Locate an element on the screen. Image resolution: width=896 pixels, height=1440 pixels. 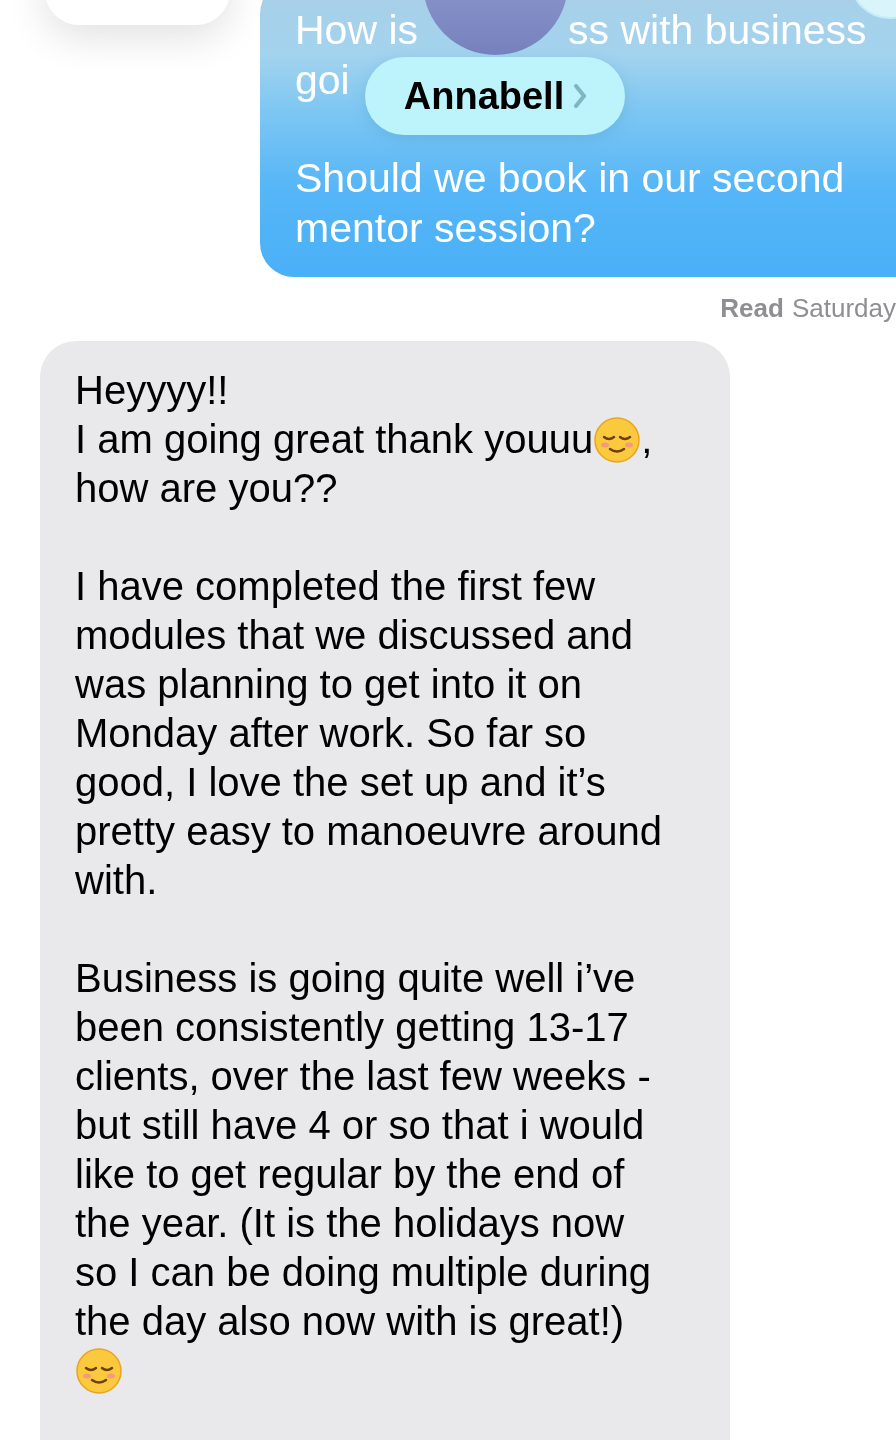
message-text: clients, over the last few weeks - is located at coordinates (363, 1076).